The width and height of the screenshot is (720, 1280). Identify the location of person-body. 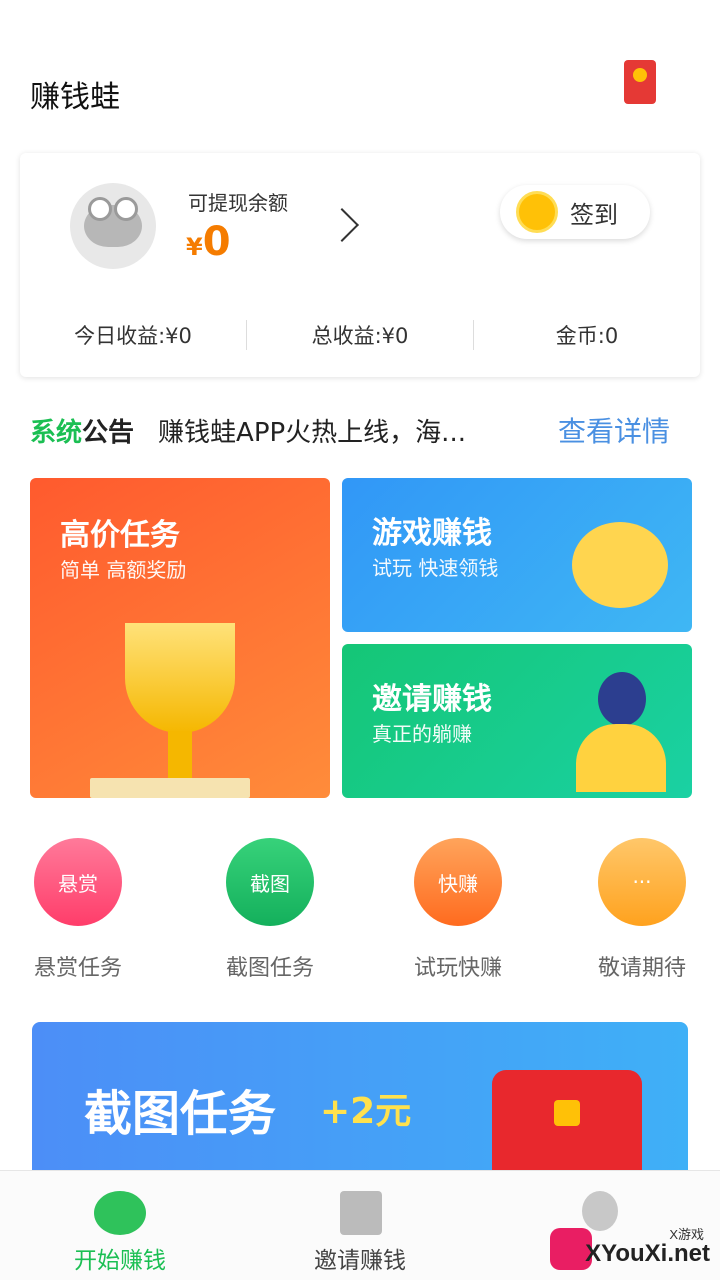
(621, 758).